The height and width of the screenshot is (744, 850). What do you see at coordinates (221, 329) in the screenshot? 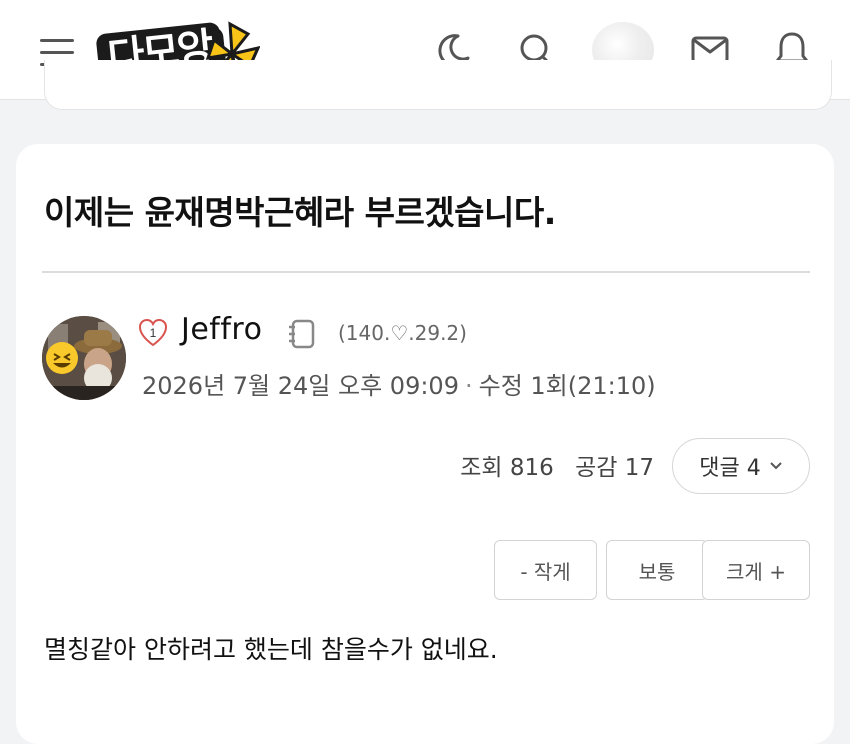
I see `author-nickname: Jeffro` at bounding box center [221, 329].